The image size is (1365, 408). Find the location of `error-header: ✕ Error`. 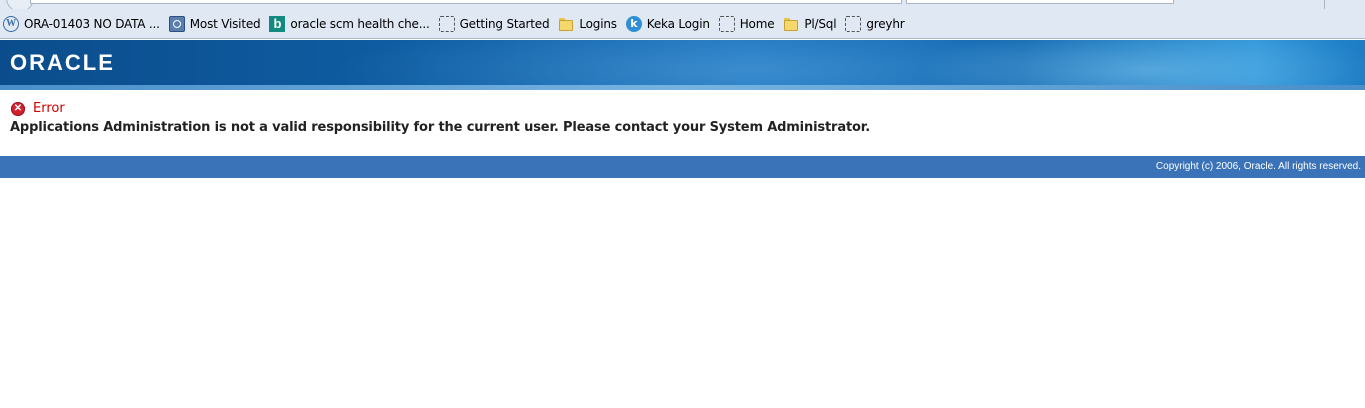

error-header: ✕ Error is located at coordinates (38, 108).